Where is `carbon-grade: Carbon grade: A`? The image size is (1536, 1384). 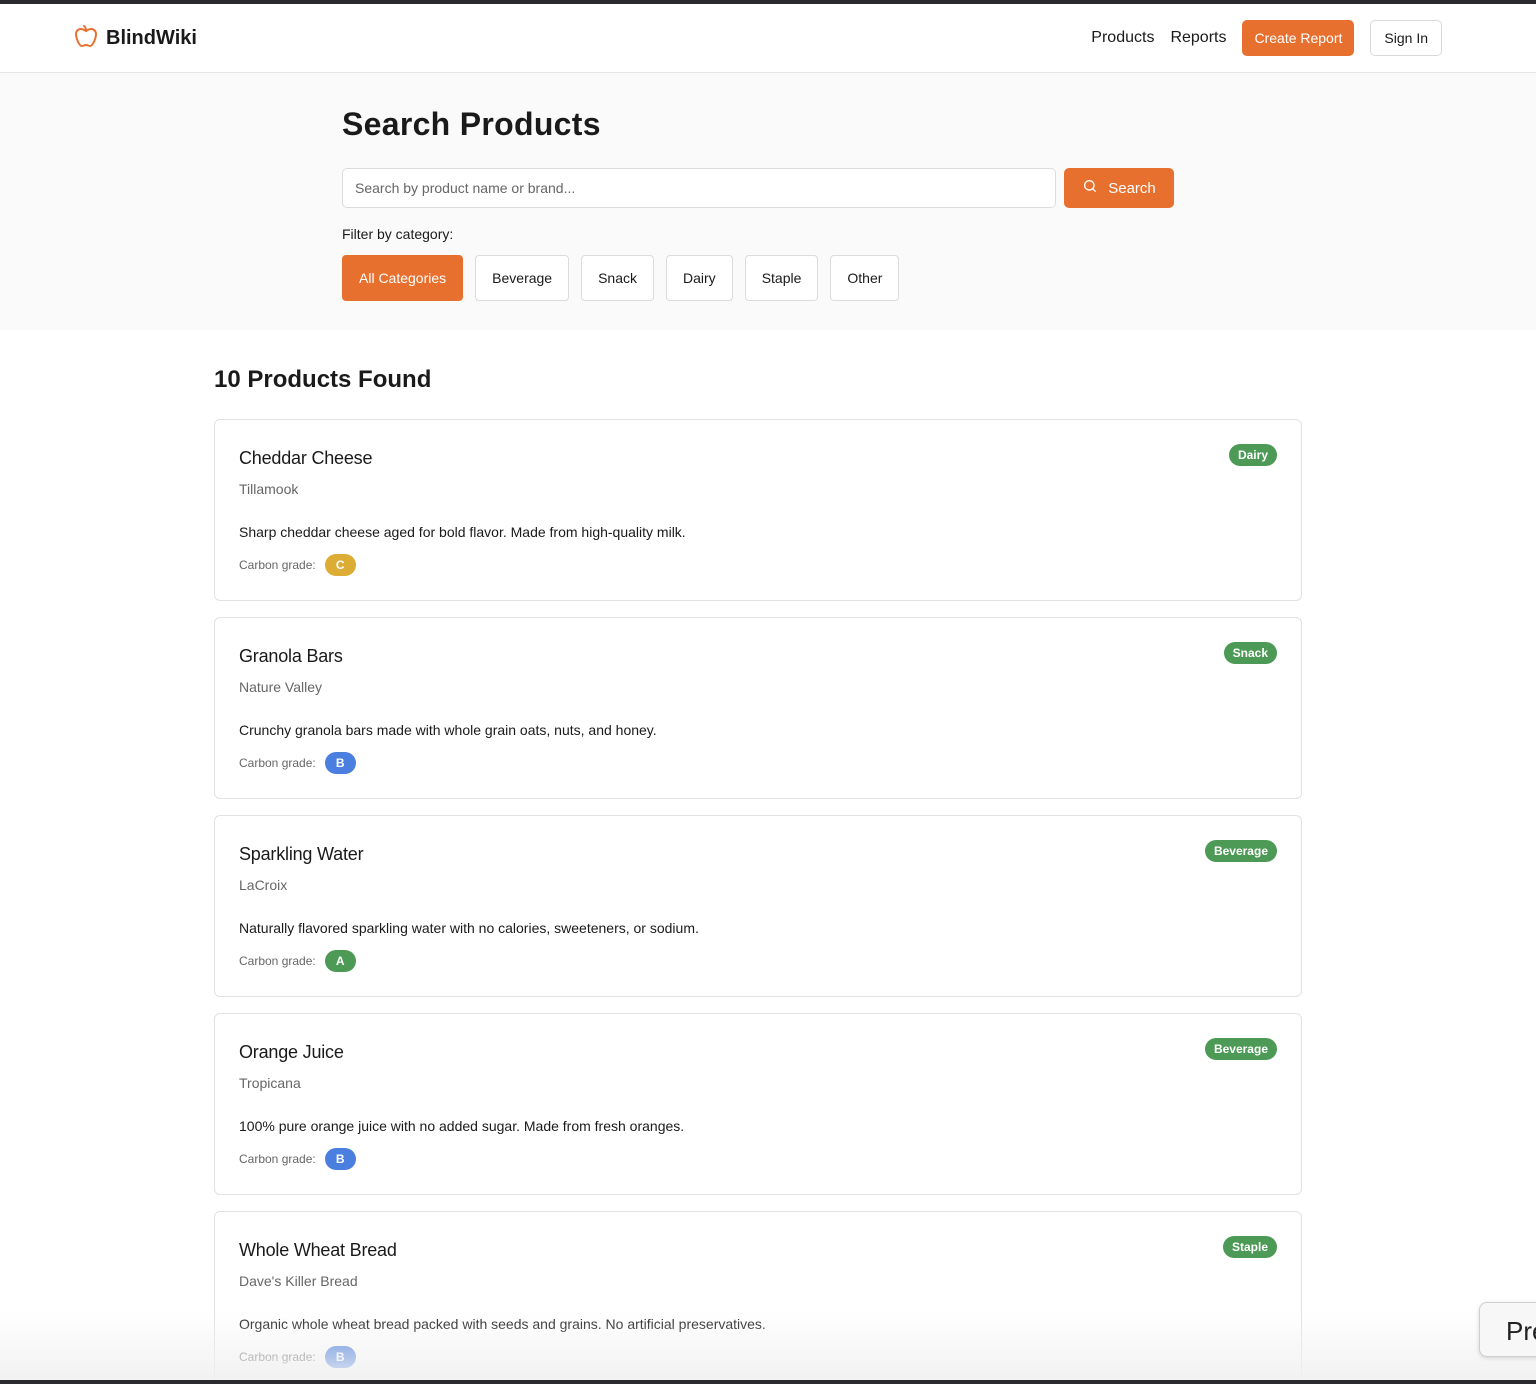 carbon-grade: Carbon grade: A is located at coordinates (758, 961).